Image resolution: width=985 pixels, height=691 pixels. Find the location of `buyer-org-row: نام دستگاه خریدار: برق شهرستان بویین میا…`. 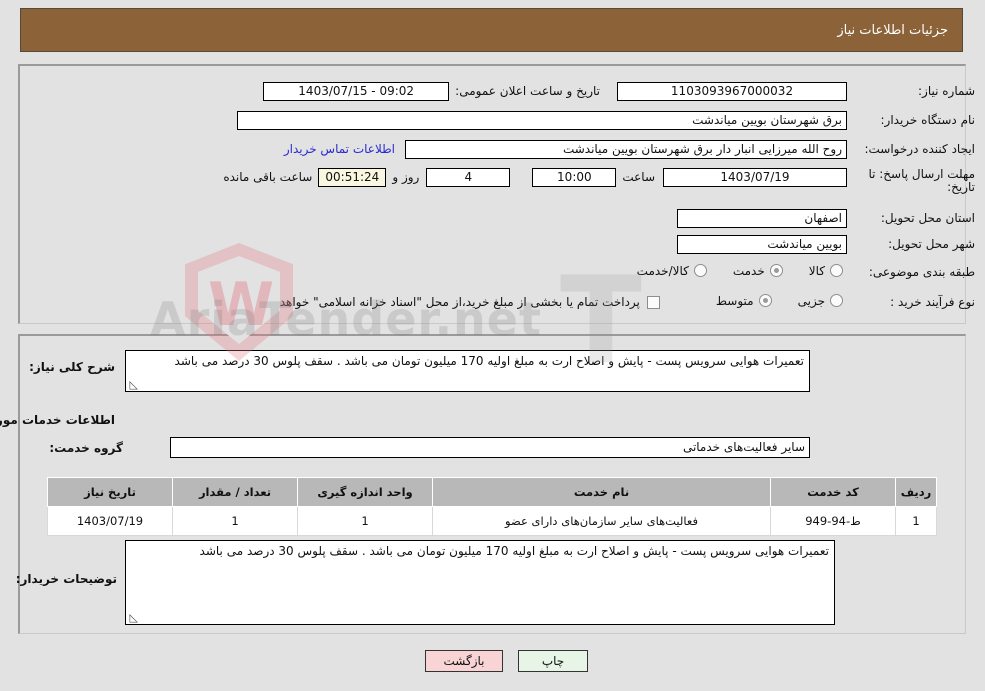

buyer-org-row: نام دستگاه خریدار: برق شهرستان بویین میا… is located at coordinates (606, 120).